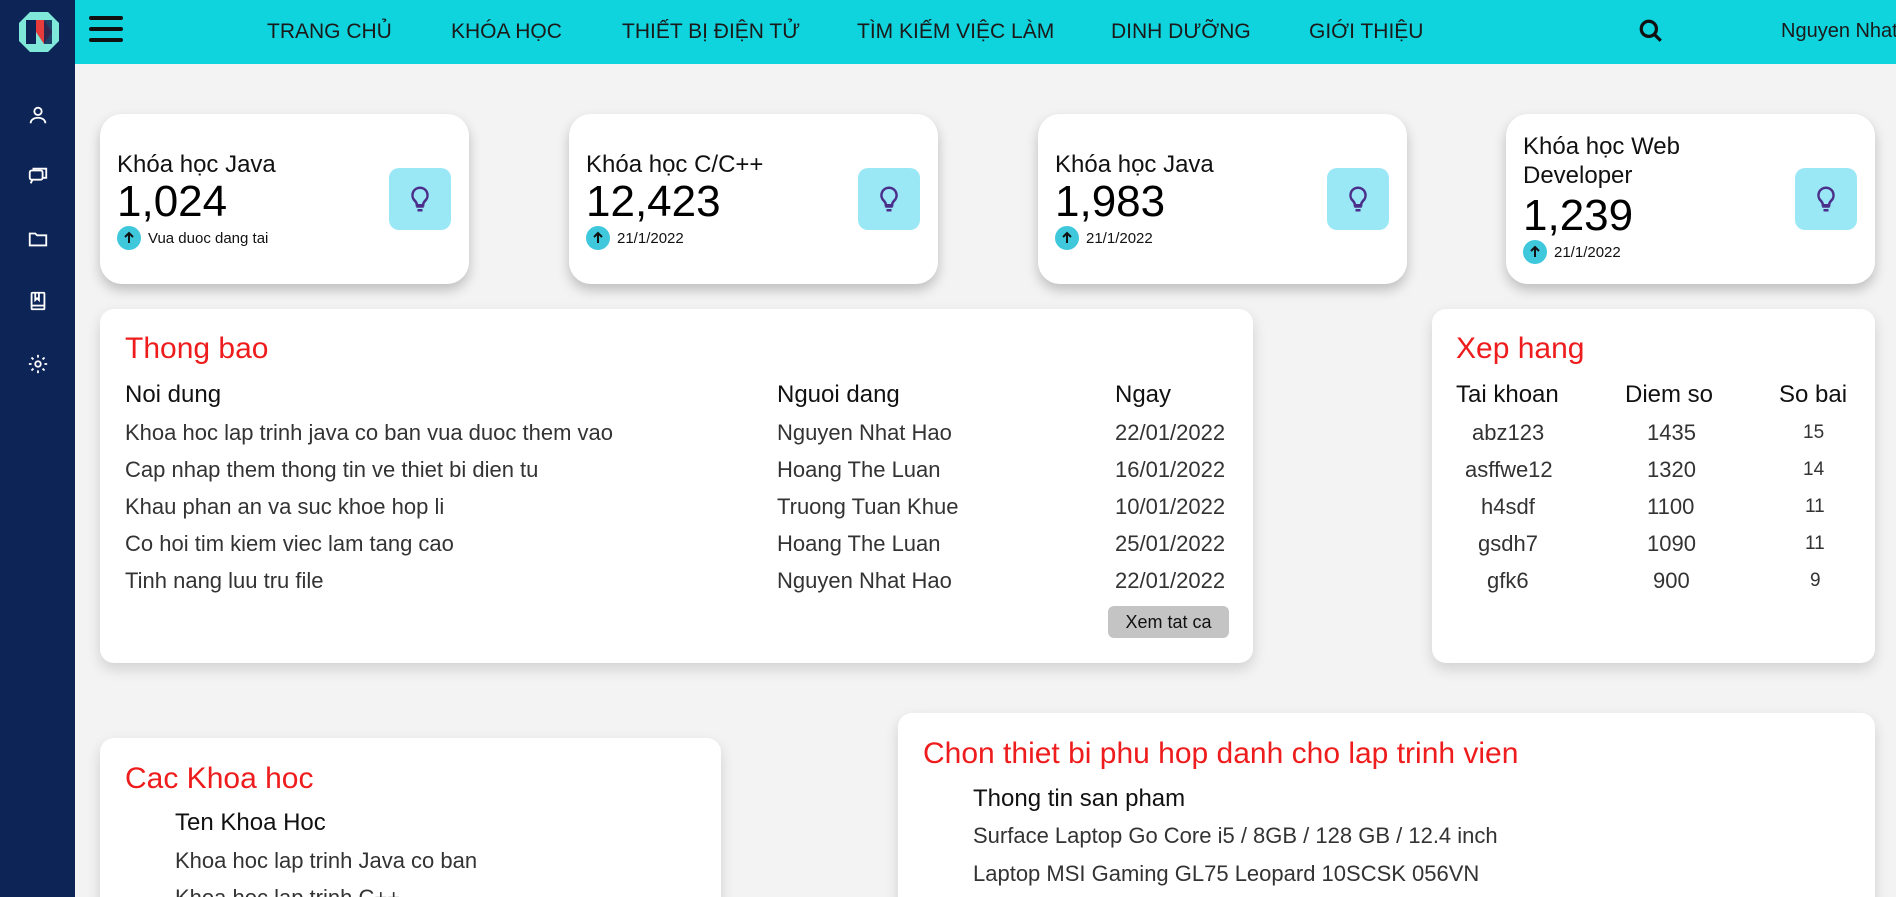 The width and height of the screenshot is (1896, 897). Describe the element at coordinates (1671, 506) in the screenshot. I see `rank-score: 1100` at that location.